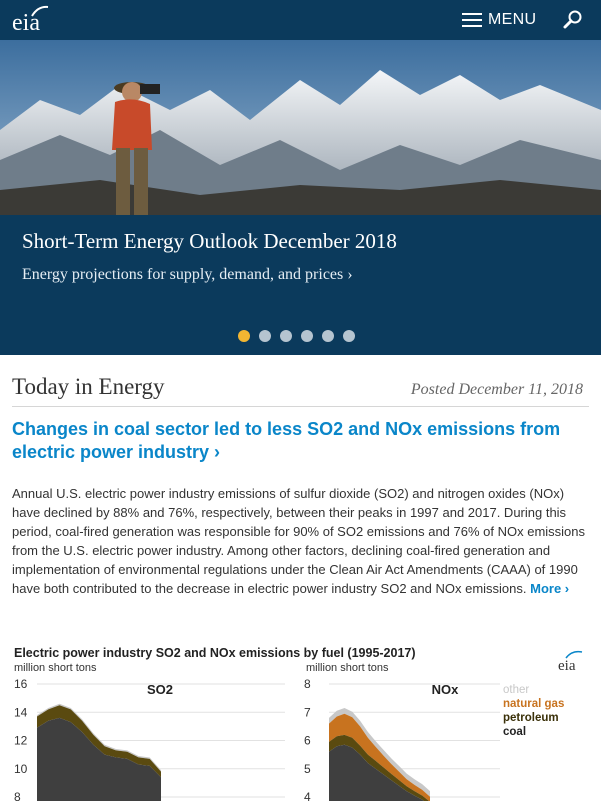 Image resolution: width=601 pixels, height=801 pixels. Describe the element at coordinates (26, 23) in the screenshot. I see `logo-text: eia` at that location.